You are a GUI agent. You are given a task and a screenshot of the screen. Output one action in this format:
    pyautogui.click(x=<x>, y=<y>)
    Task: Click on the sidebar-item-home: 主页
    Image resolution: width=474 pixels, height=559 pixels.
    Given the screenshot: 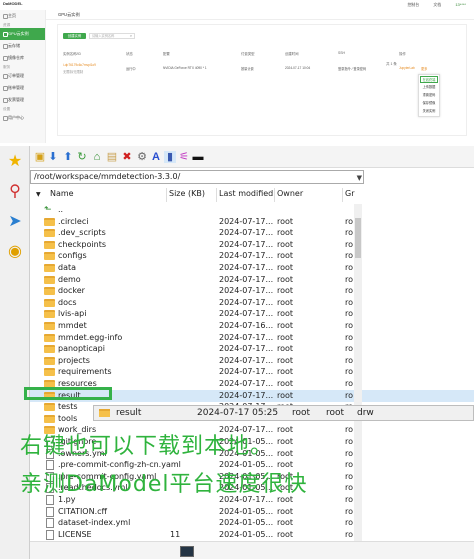 What is the action you would take?
    pyautogui.click(x=22, y=16)
    